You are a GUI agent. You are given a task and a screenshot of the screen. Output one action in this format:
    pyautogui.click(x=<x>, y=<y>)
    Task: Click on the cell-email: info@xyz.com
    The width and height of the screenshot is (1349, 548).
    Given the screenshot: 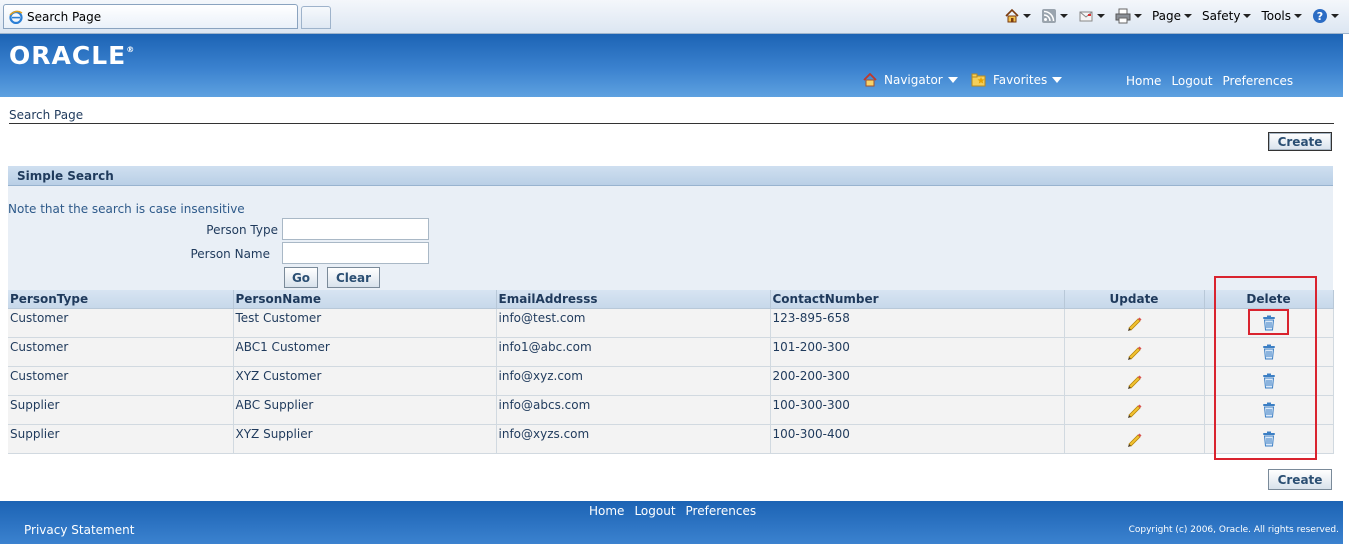 What is the action you would take?
    pyautogui.click(x=633, y=381)
    